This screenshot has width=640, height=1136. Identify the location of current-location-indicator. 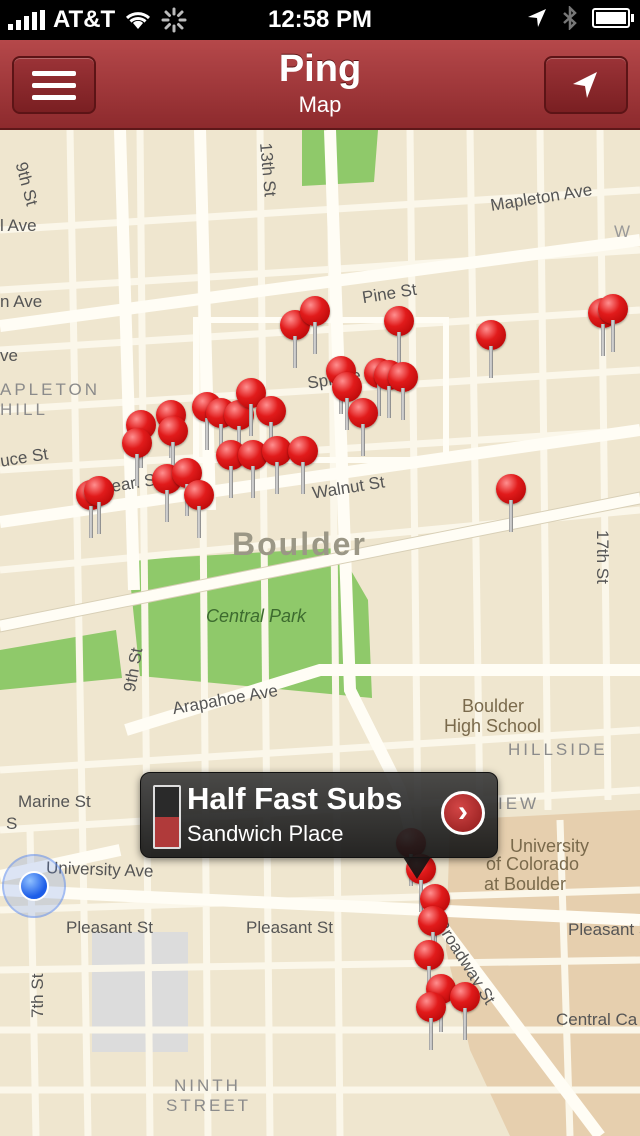
(34, 886).